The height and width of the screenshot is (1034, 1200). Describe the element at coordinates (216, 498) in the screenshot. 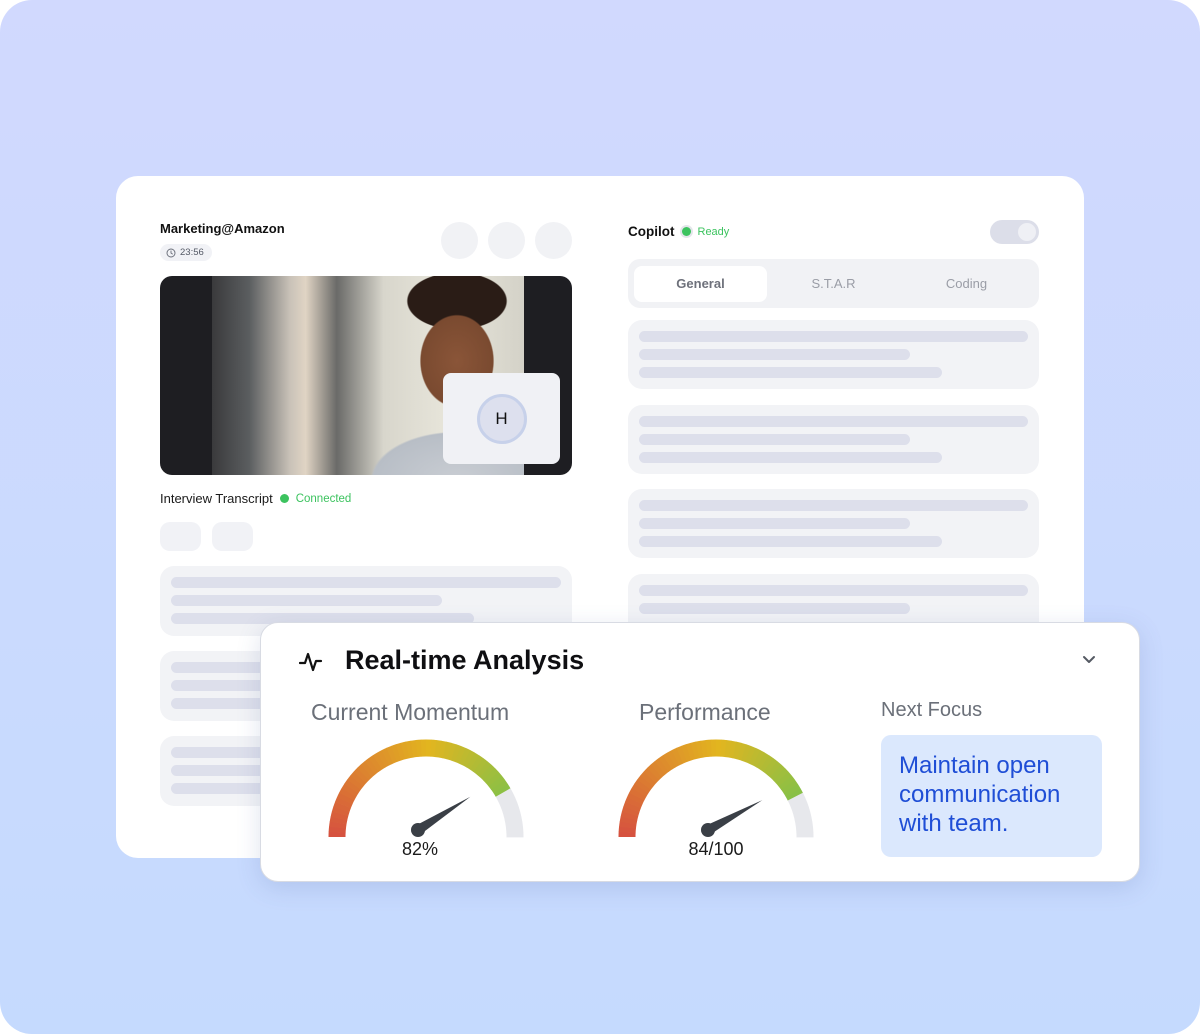

I see `transcript-title: Interview Transcript` at that location.